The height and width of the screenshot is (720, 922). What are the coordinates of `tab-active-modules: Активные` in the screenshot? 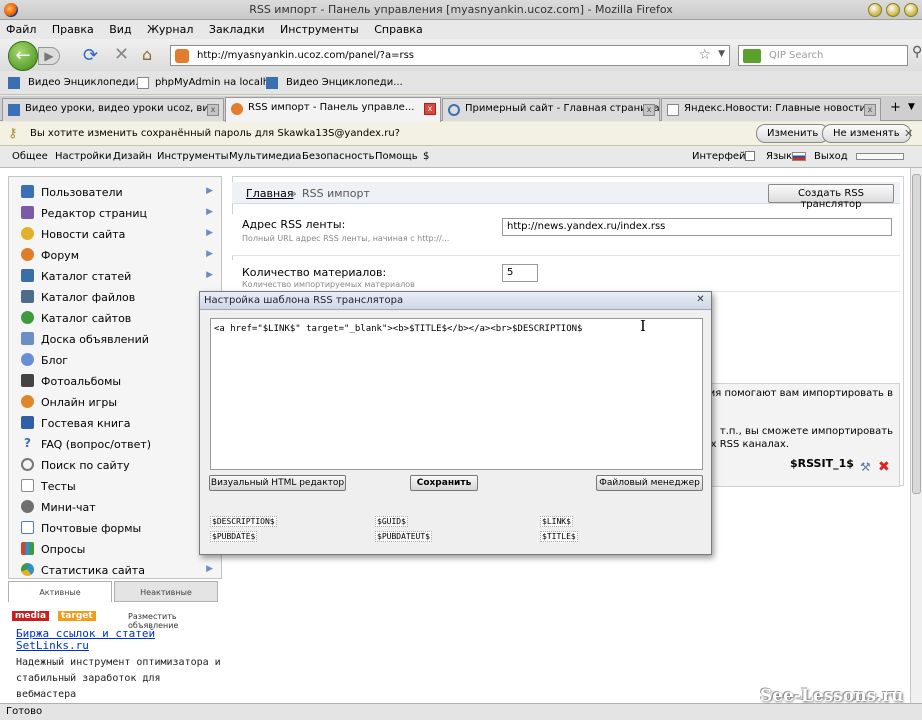 It's located at (60, 591).